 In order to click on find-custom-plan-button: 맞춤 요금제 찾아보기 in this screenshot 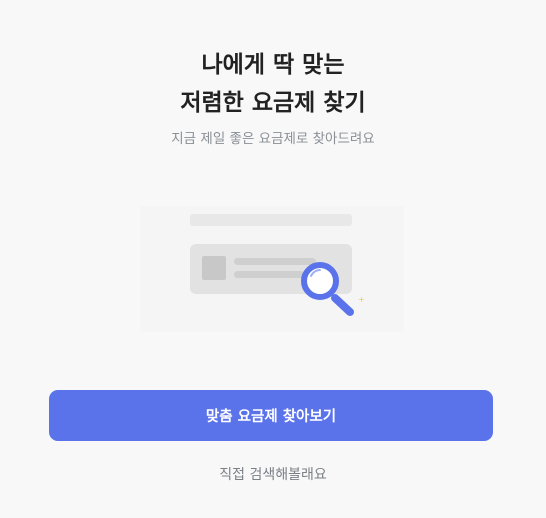, I will do `click(271, 415)`.